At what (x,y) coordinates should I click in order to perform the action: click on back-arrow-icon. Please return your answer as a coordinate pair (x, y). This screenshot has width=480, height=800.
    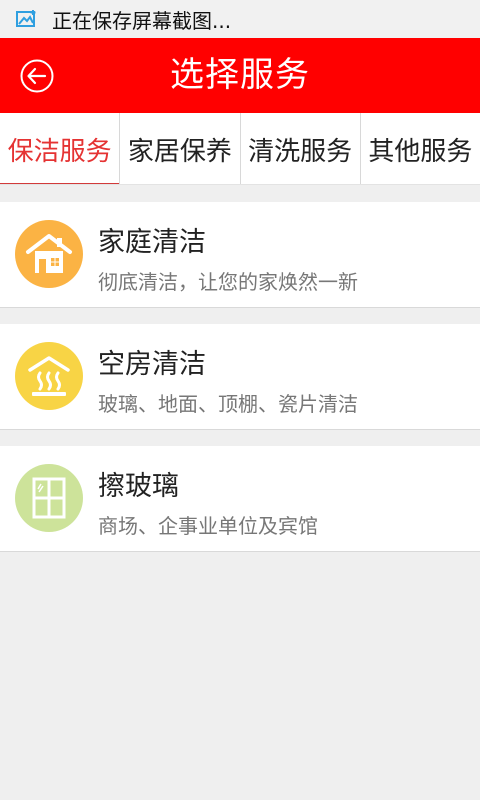
    Looking at the image, I should click on (37, 76).